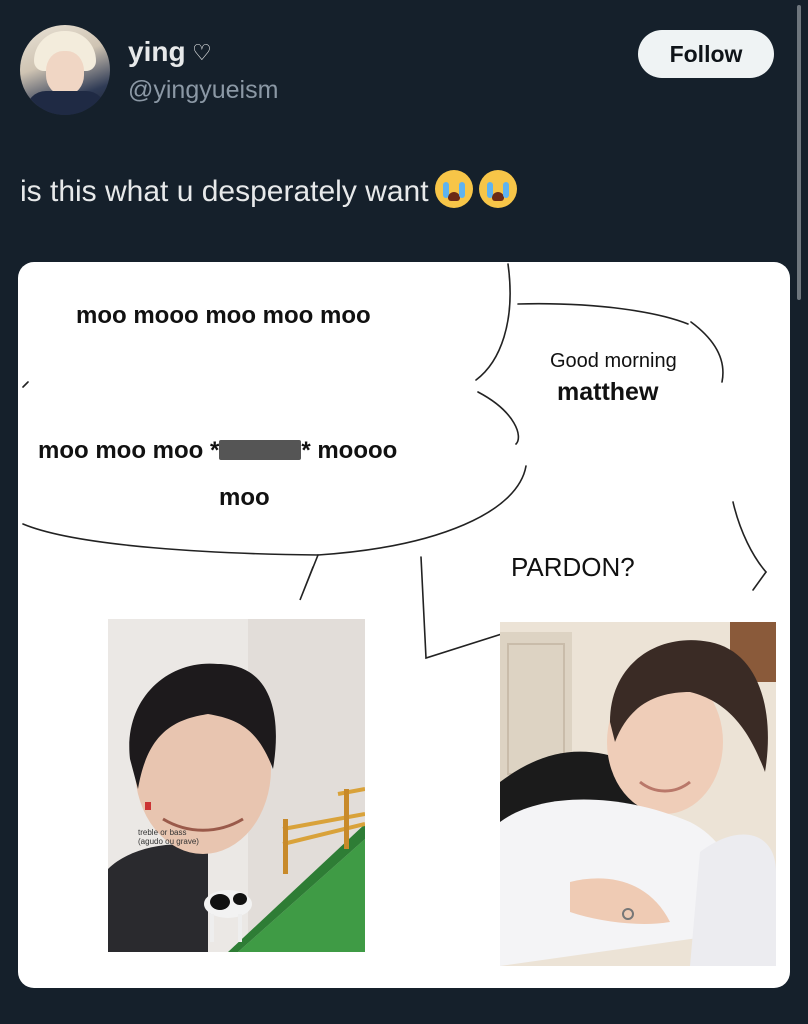 The width and height of the screenshot is (808, 1024). I want to click on user-handle: @yingyueism, so click(203, 90).